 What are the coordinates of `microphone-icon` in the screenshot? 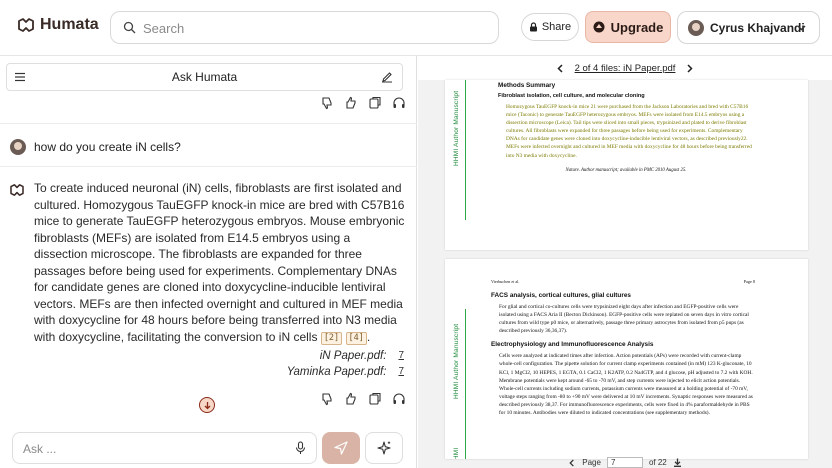 It's located at (300, 448).